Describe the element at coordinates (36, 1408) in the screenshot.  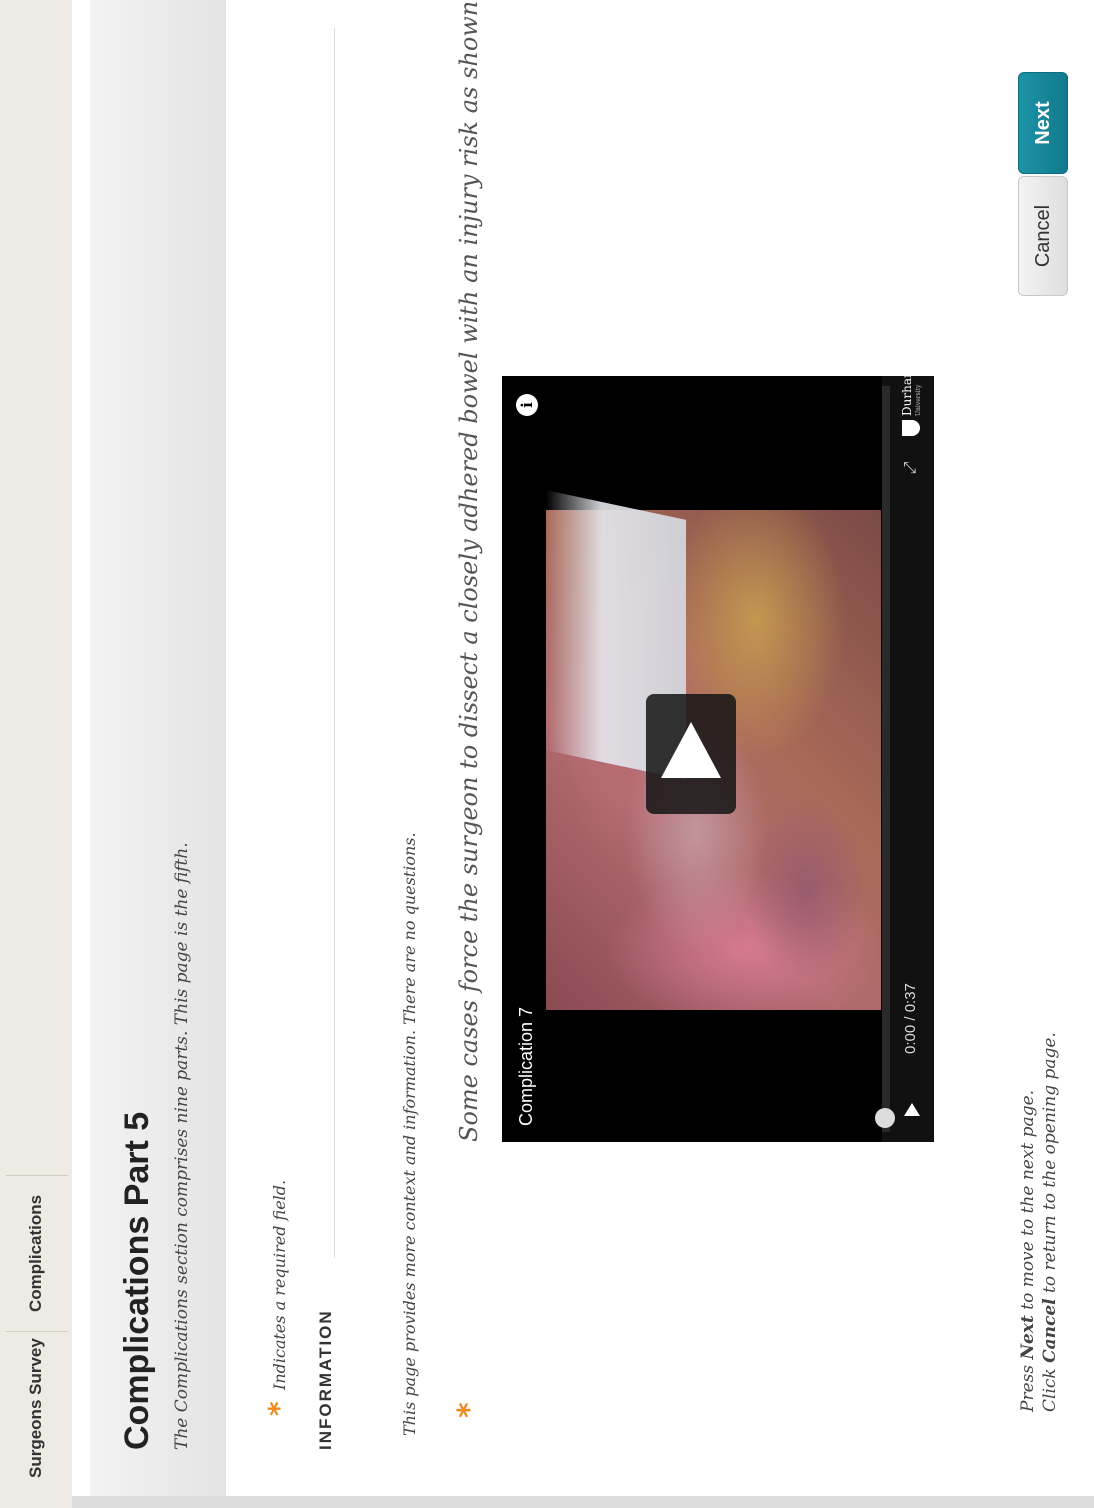
I see `breadcrumb-surgeons-survey: Surgeons Survey` at that location.